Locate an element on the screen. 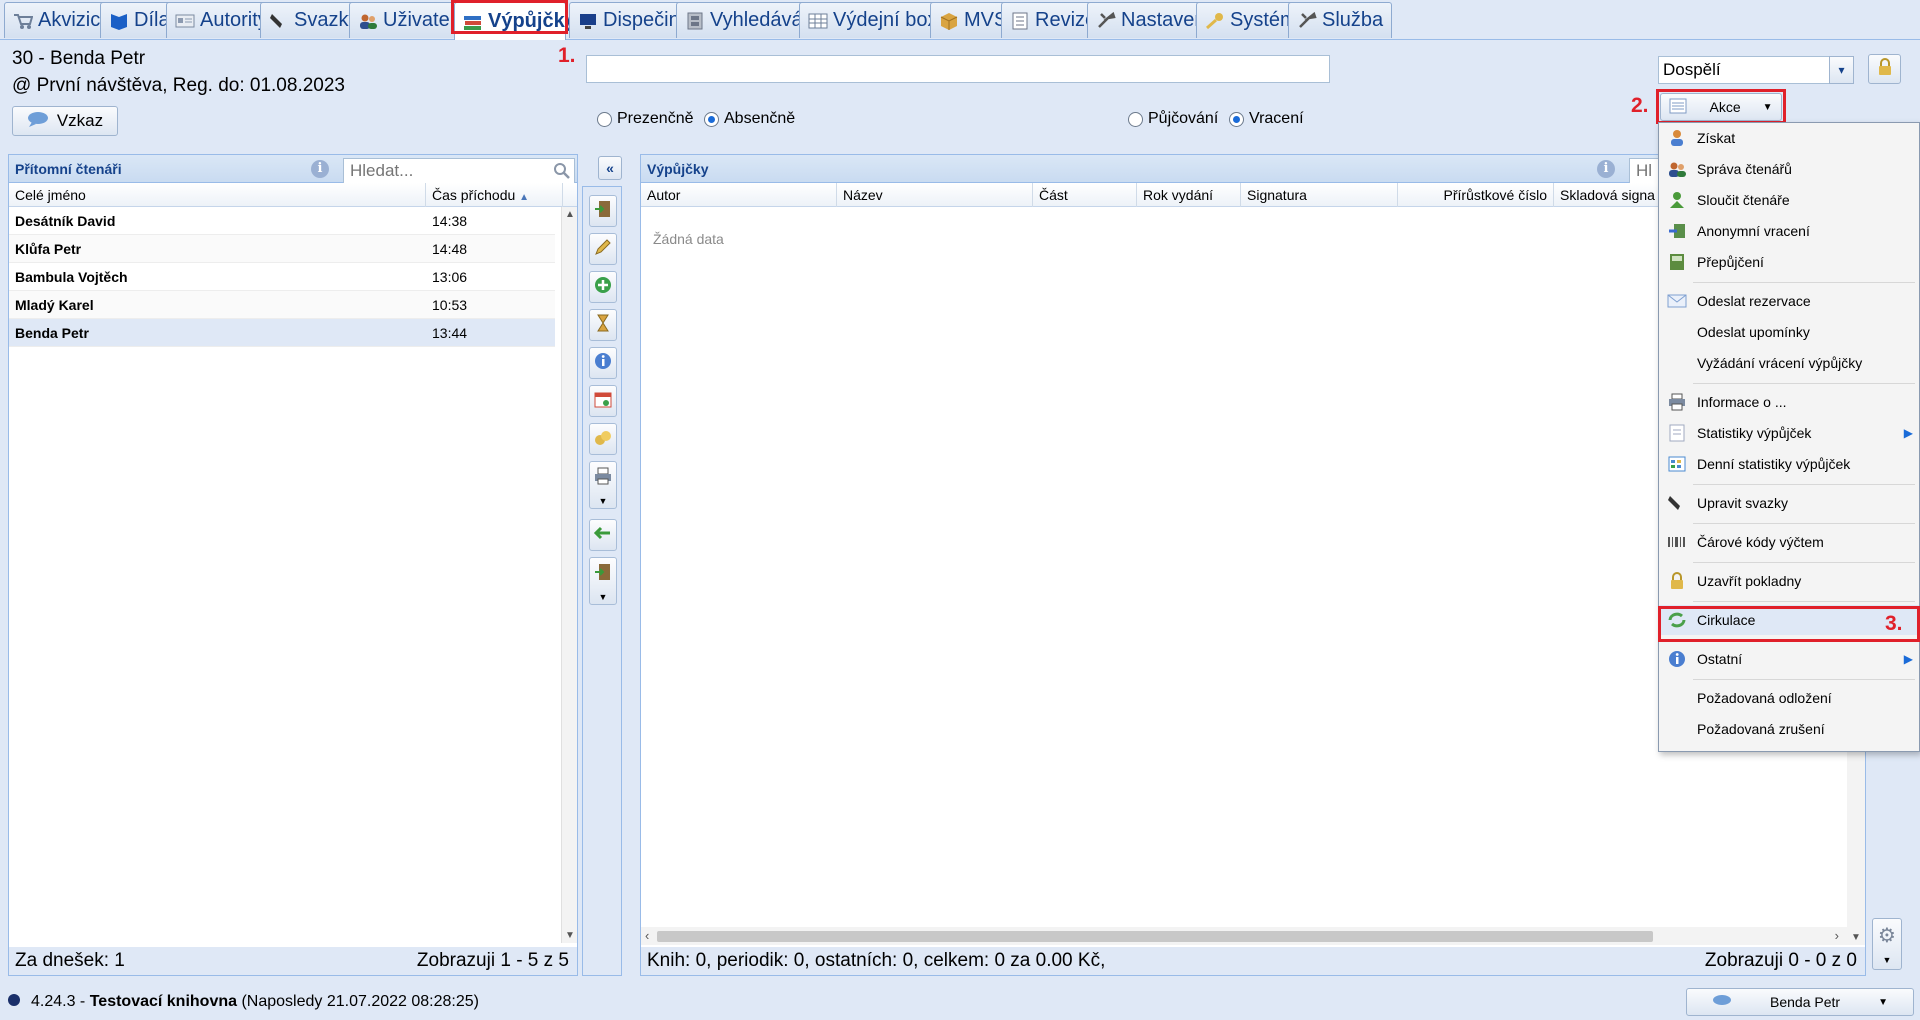  column-accession-number: Přírůstkové číslo is located at coordinates (1476, 195).